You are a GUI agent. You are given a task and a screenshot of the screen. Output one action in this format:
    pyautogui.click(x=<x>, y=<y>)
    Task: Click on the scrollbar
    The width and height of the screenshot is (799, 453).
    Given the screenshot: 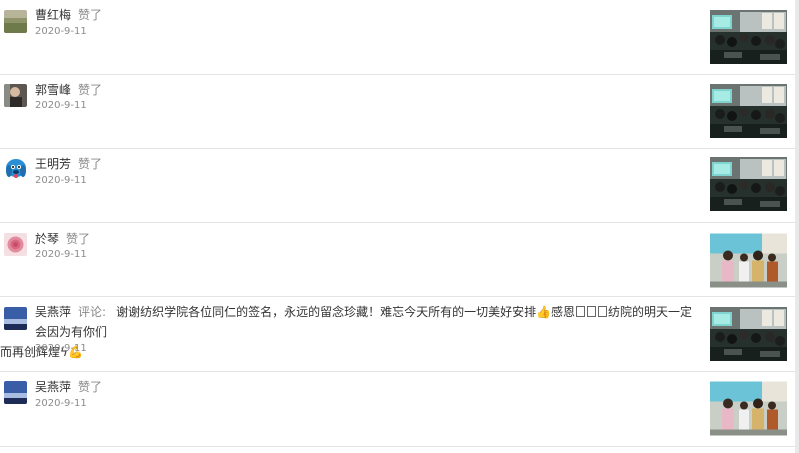 What is the action you would take?
    pyautogui.click(x=797, y=226)
    